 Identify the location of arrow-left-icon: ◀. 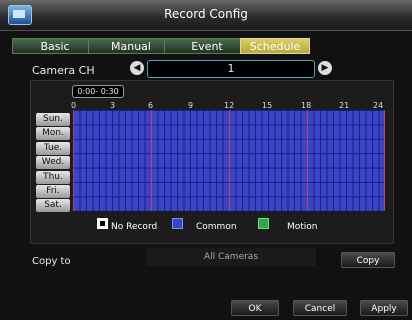
(137, 68).